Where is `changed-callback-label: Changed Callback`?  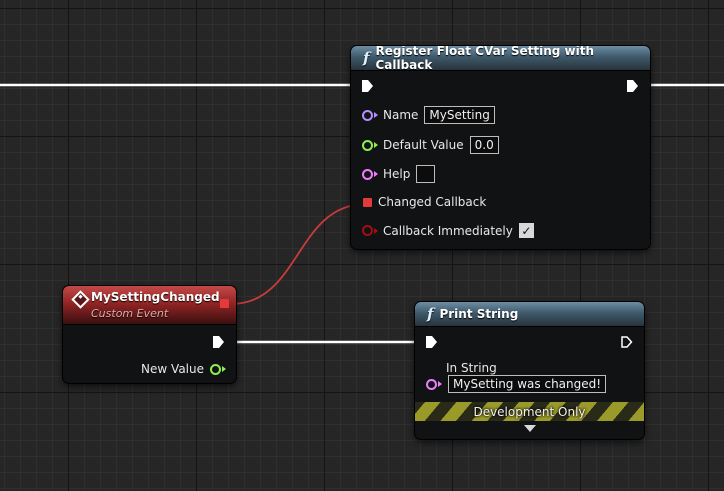 changed-callback-label: Changed Callback is located at coordinates (432, 202).